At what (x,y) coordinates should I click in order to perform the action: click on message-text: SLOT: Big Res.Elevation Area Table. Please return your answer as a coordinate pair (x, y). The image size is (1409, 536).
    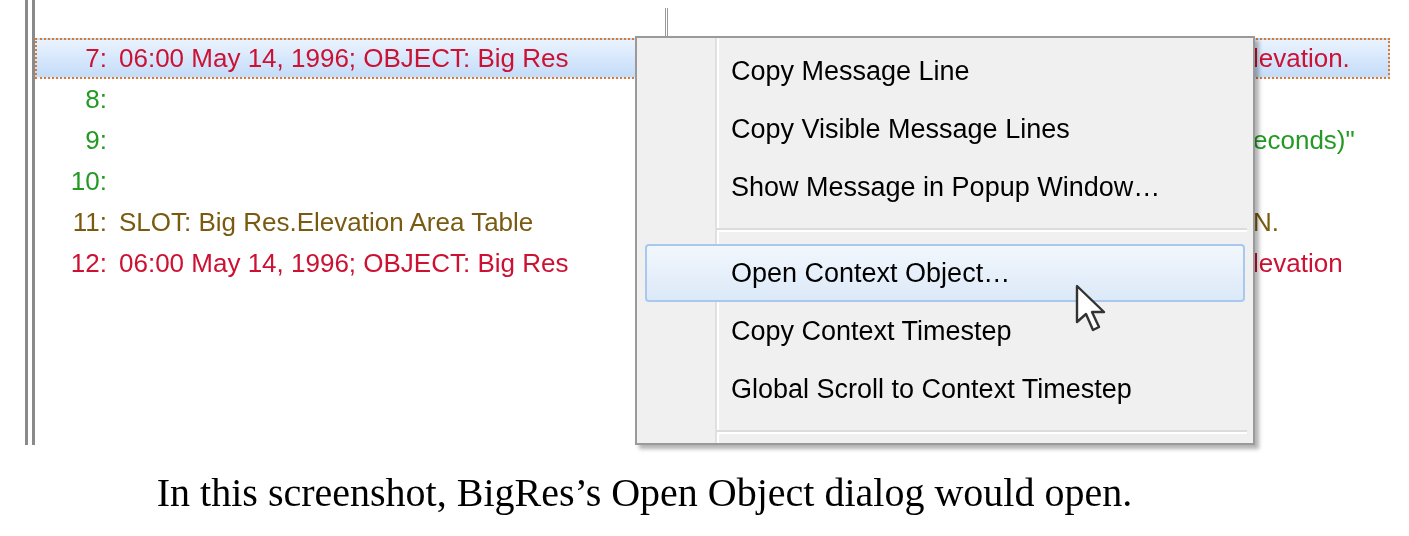
    Looking at the image, I should click on (326, 222).